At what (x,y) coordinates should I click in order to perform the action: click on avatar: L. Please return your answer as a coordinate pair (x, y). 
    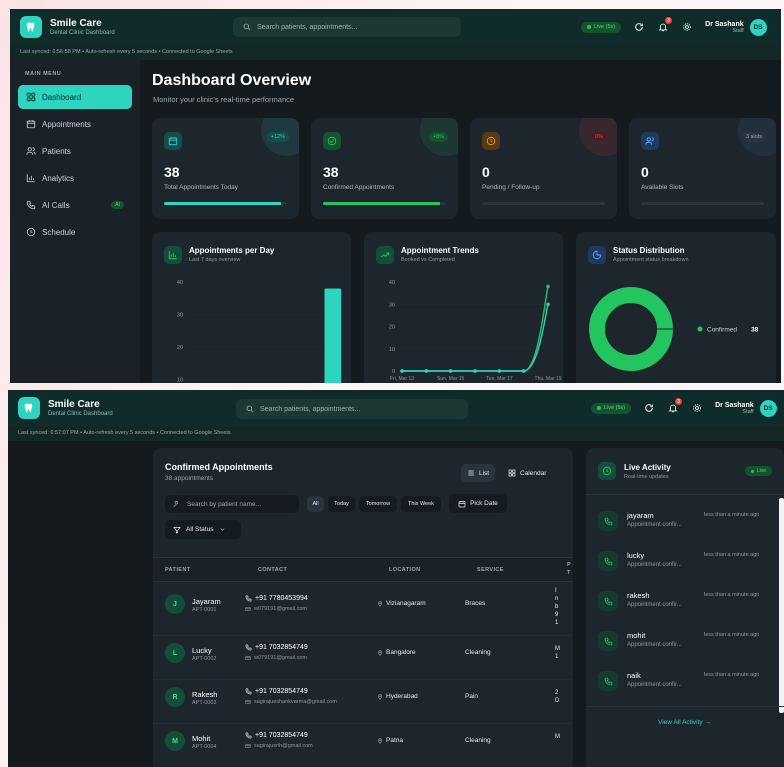
    Looking at the image, I should click on (175, 653).